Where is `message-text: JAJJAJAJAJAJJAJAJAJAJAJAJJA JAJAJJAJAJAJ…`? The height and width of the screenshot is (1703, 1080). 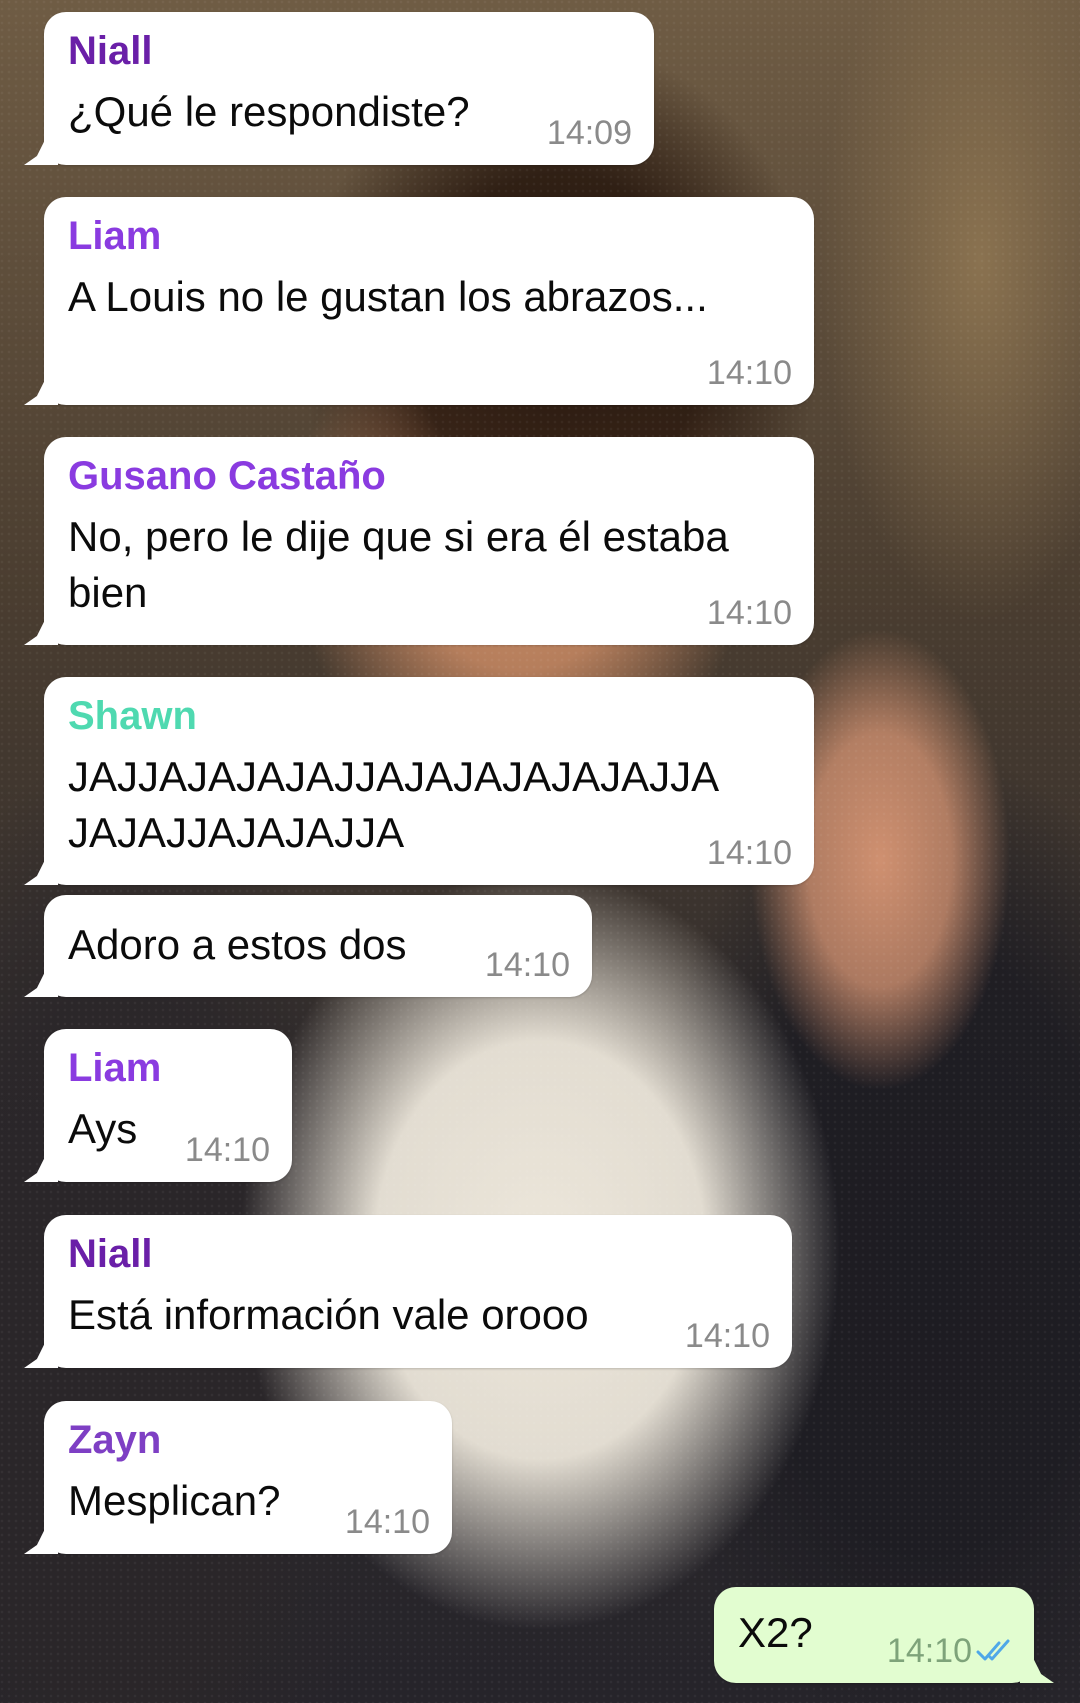 message-text: JAJJAJAJAJAJJAJAJAJAJAJAJJA JAJAJJAJAJAJ… is located at coordinates (398, 804).